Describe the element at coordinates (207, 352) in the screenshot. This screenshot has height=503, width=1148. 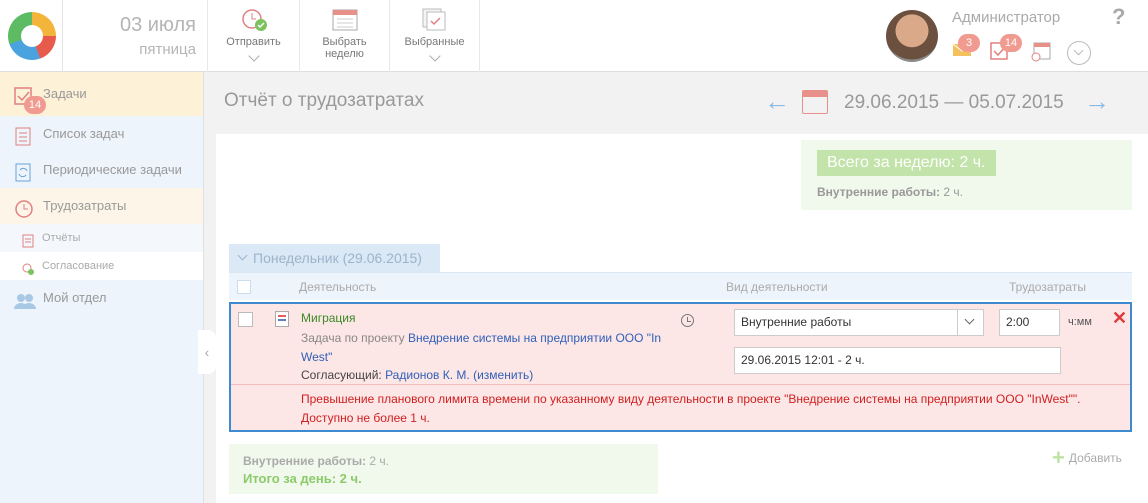
I see `sidebar-collapse-button: ‹` at that location.